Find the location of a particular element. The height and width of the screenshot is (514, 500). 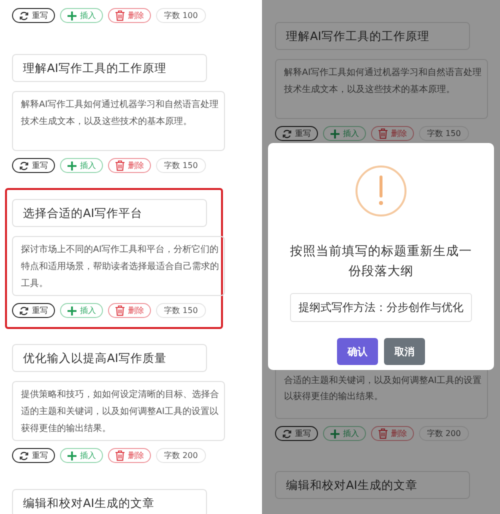

section-description-field: 提供策略和技巧，如如何设定清晰的目标、选择合适的主题和关键词，以及如何调整AI工具的设置以获得更佳的输出结果。 is located at coordinates (118, 411).